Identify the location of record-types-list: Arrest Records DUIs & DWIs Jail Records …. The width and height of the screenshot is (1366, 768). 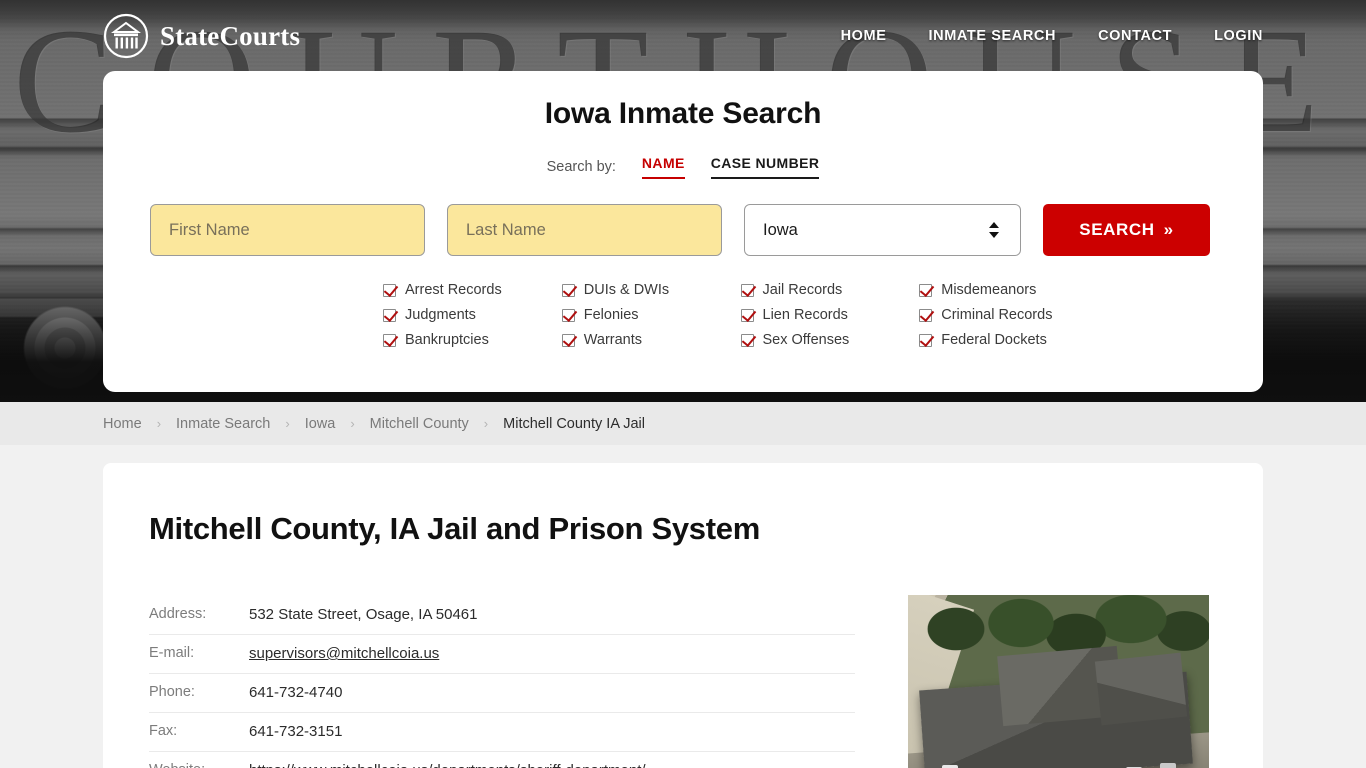
(683, 315).